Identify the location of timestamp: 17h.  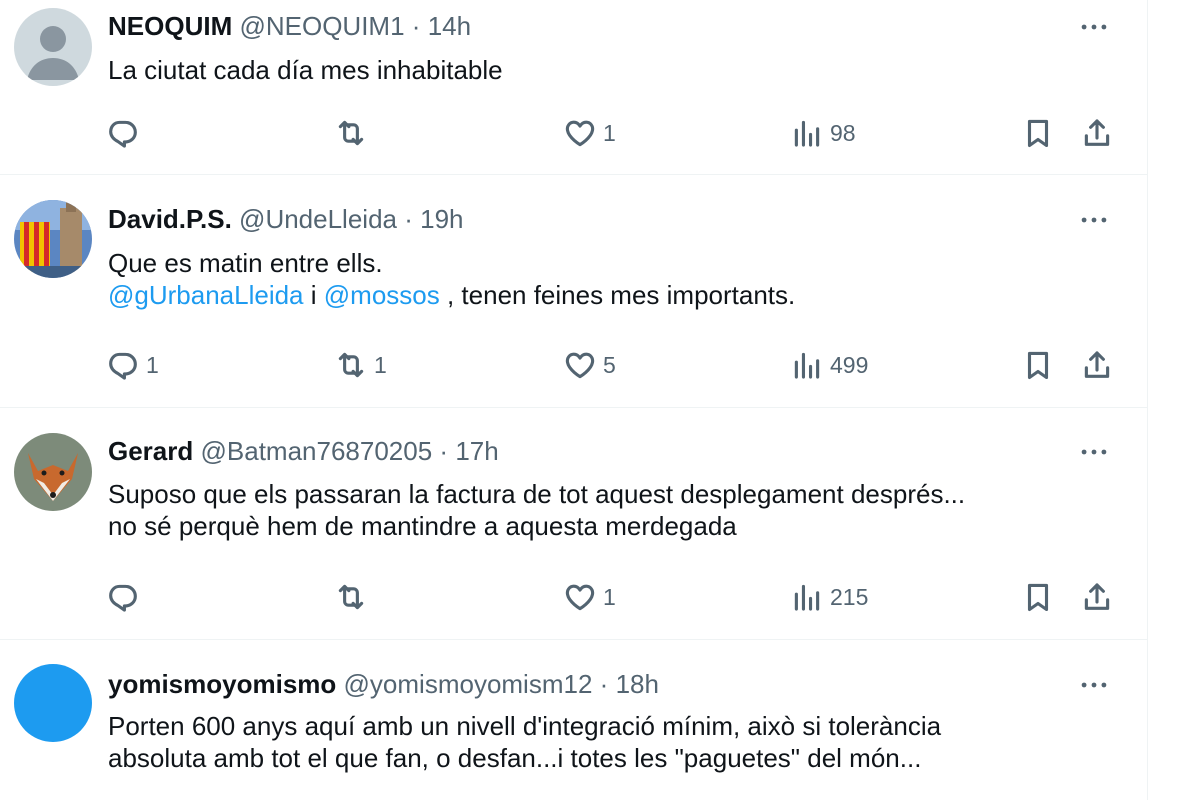
(476, 451).